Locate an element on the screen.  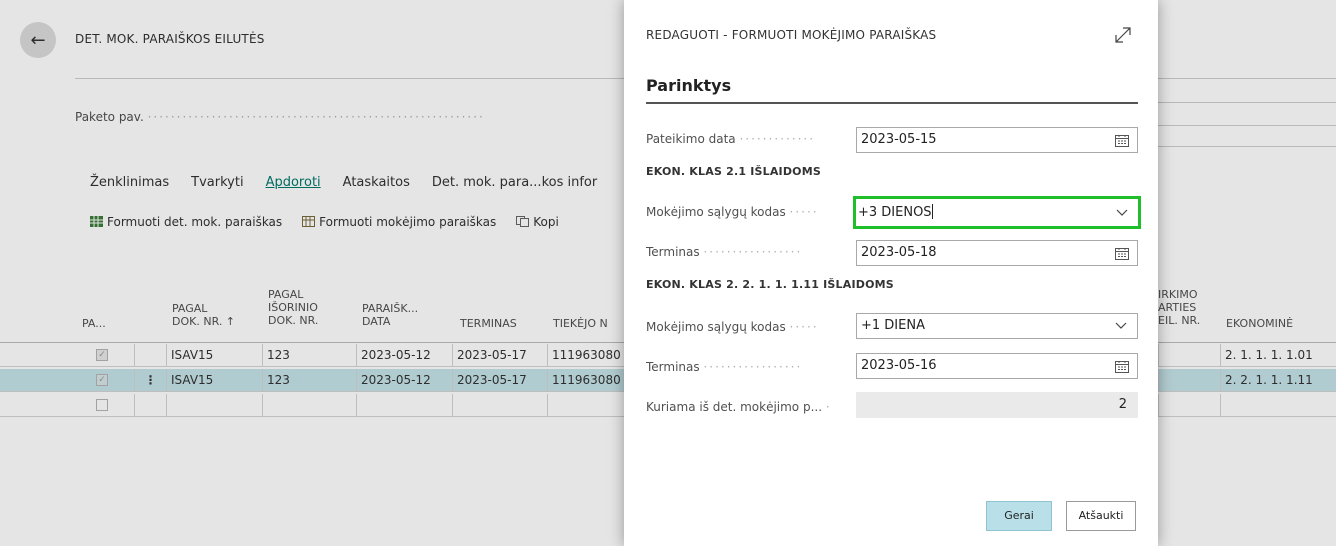
dialog-title: REDAGUOTI - FORMUOTI MOKĖJIMO PARAIŠKAS is located at coordinates (791, 35).